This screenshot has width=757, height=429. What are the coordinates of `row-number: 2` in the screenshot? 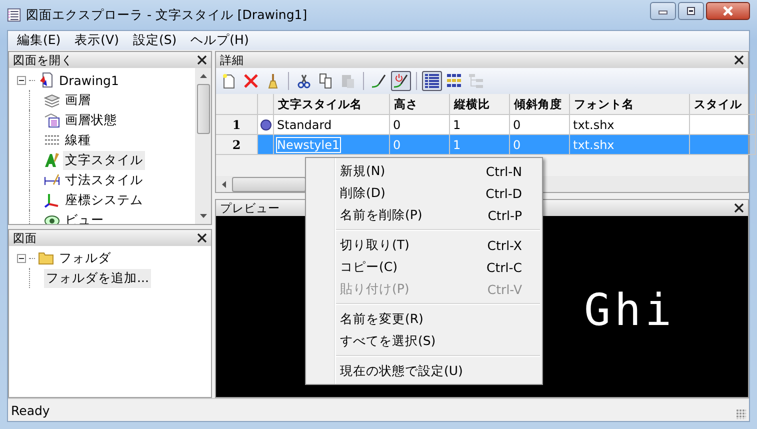 It's located at (237, 145).